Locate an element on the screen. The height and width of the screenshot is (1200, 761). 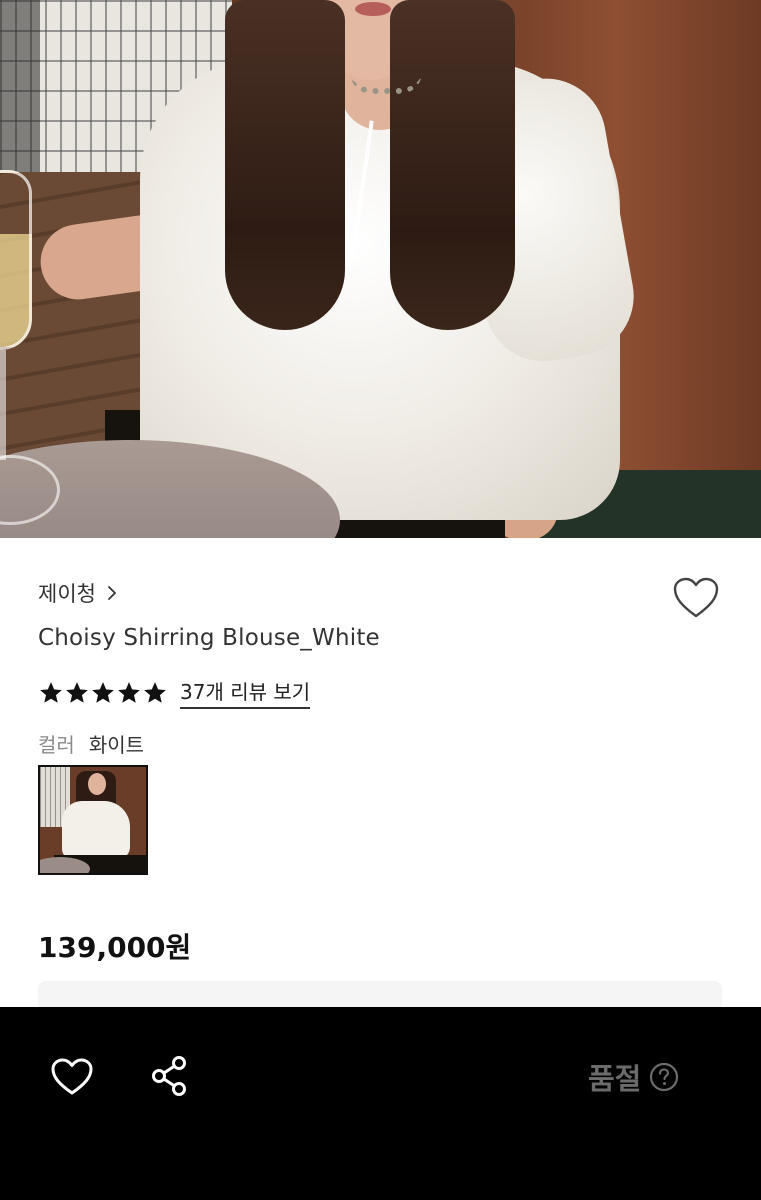
sold-out-label: 품절 is located at coordinates (615, 1079).